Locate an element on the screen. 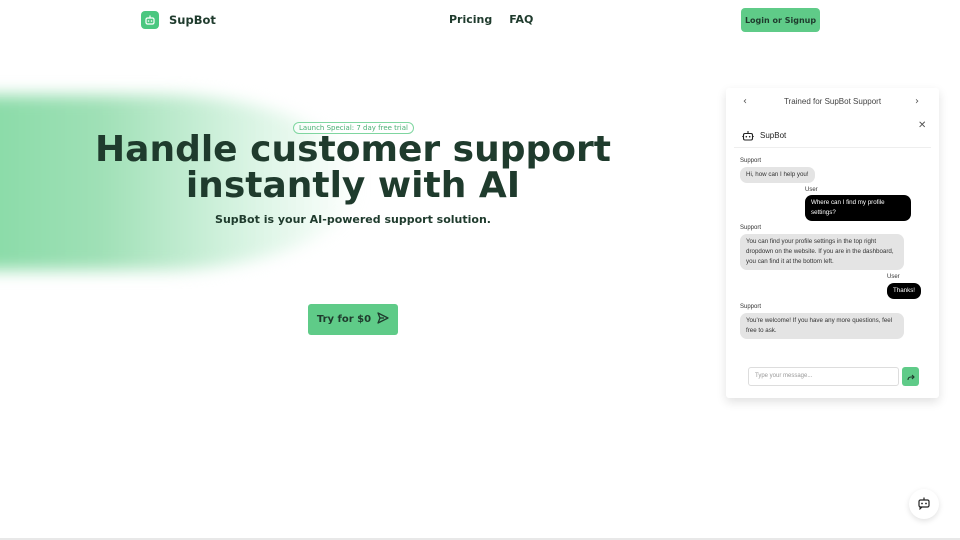 The image size is (960, 540). nav-faq: FAQ is located at coordinates (521, 19).